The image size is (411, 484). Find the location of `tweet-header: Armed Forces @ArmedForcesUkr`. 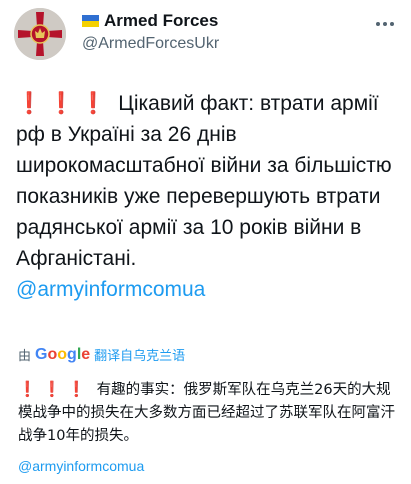

tweet-header: Armed Forces @ArmedForcesUkr is located at coordinates (205, 36).